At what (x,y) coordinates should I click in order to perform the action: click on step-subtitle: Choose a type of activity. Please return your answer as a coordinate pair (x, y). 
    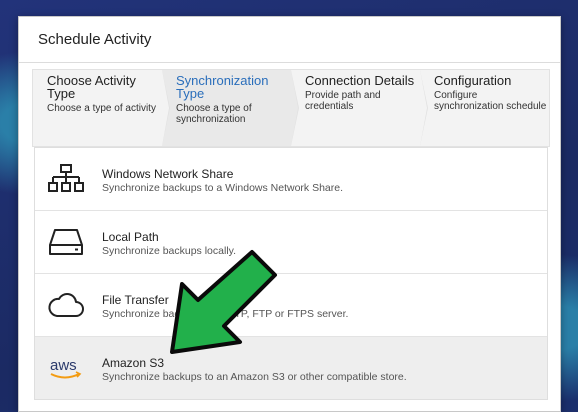
    Looking at the image, I should click on (101, 108).